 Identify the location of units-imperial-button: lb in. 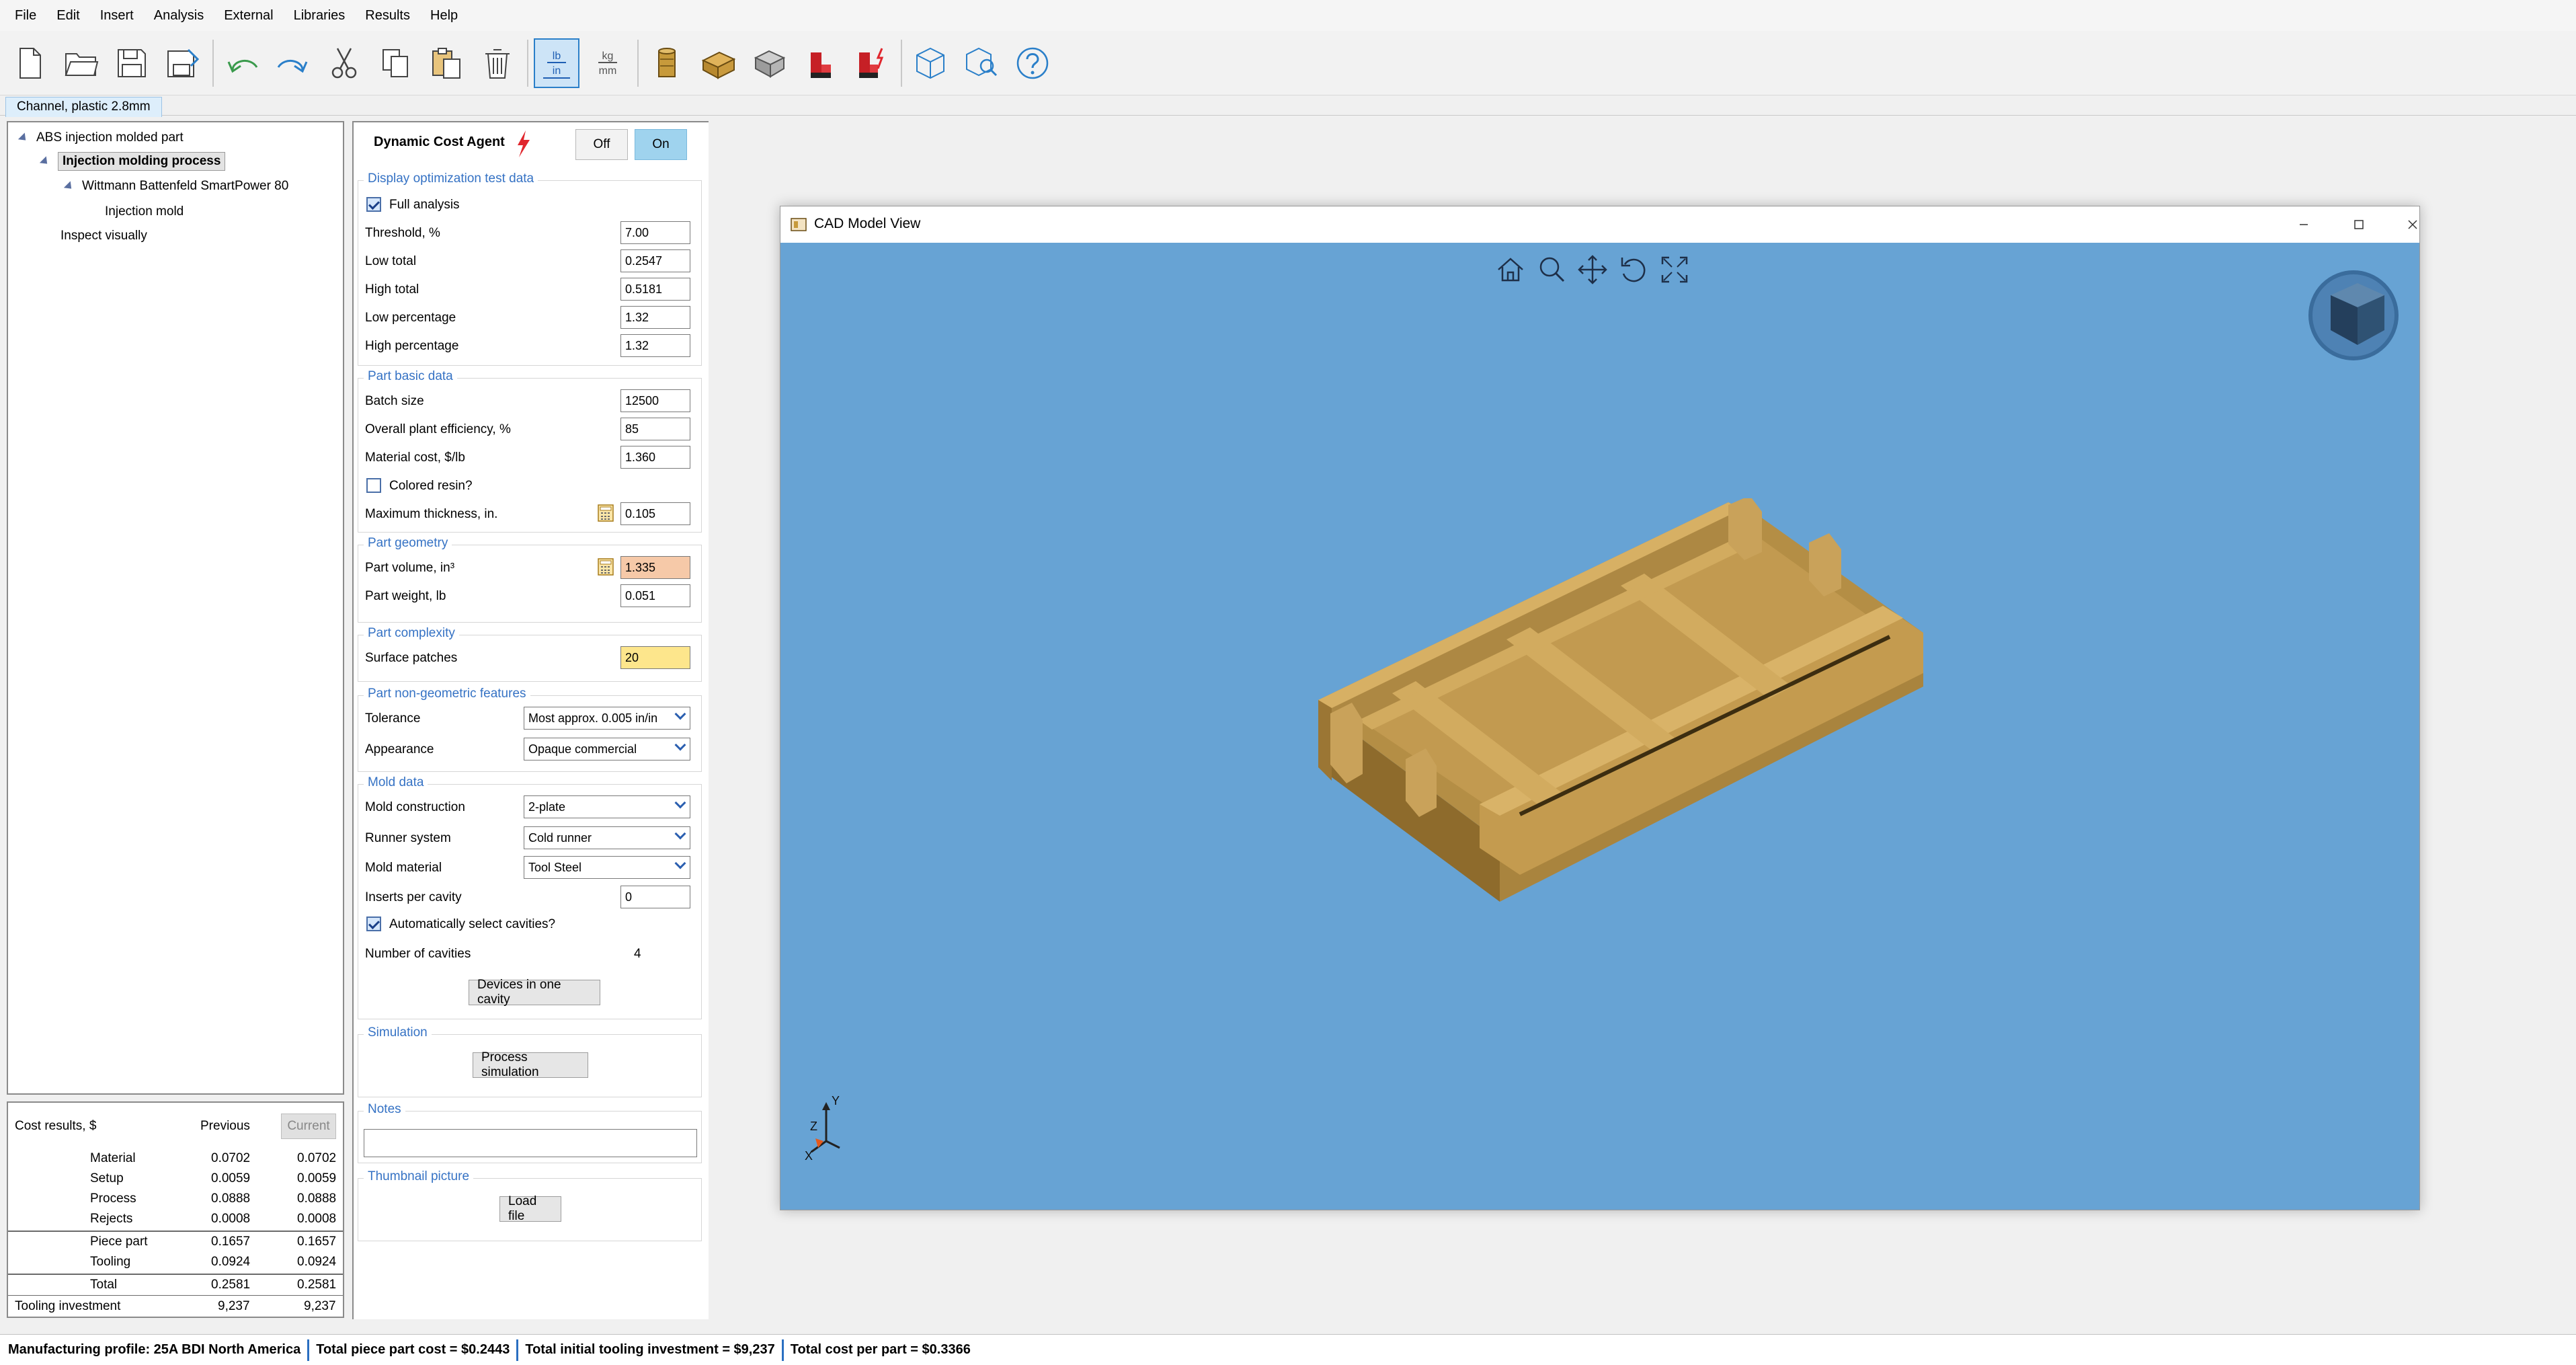
(556, 63).